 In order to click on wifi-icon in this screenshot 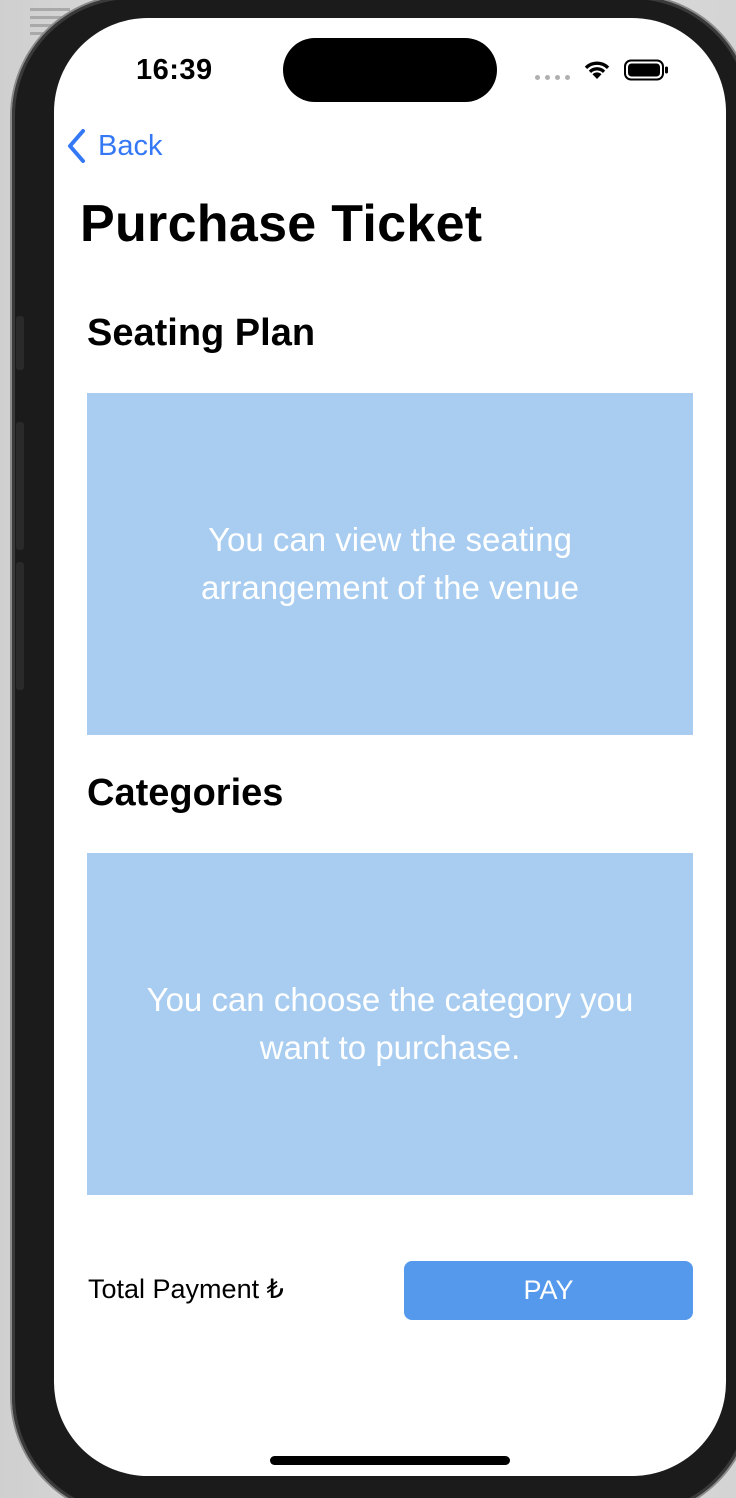, I will do `click(597, 70)`.